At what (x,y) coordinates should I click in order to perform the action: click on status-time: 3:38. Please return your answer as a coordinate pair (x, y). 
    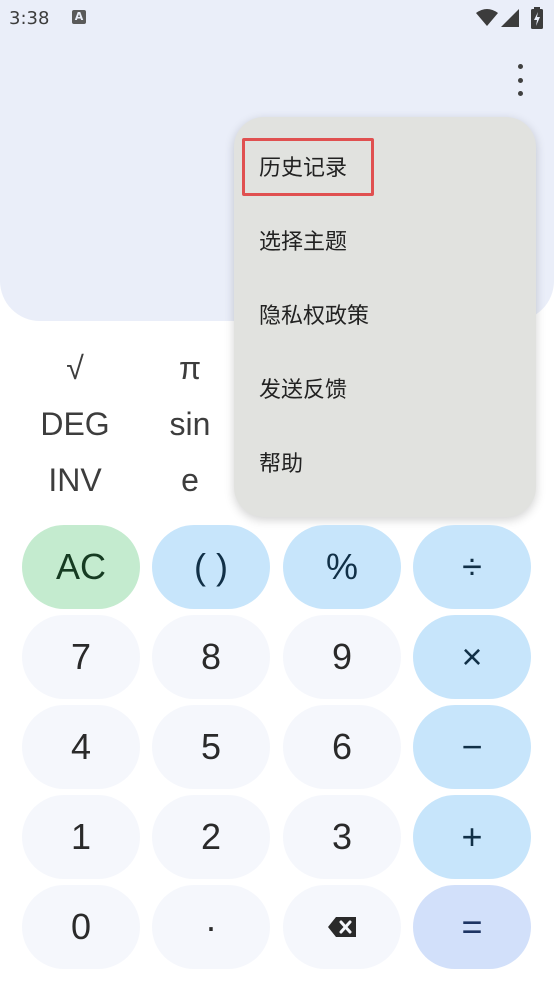
    Looking at the image, I should click on (29, 18).